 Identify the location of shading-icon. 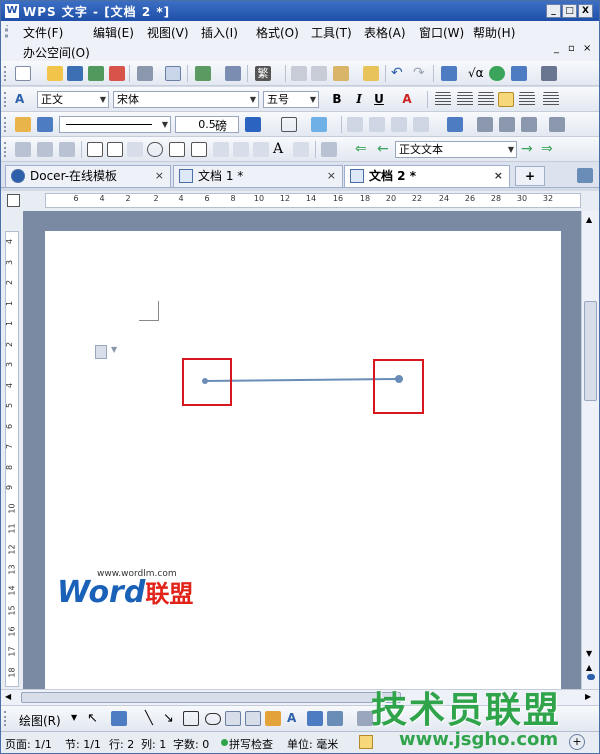
(319, 124).